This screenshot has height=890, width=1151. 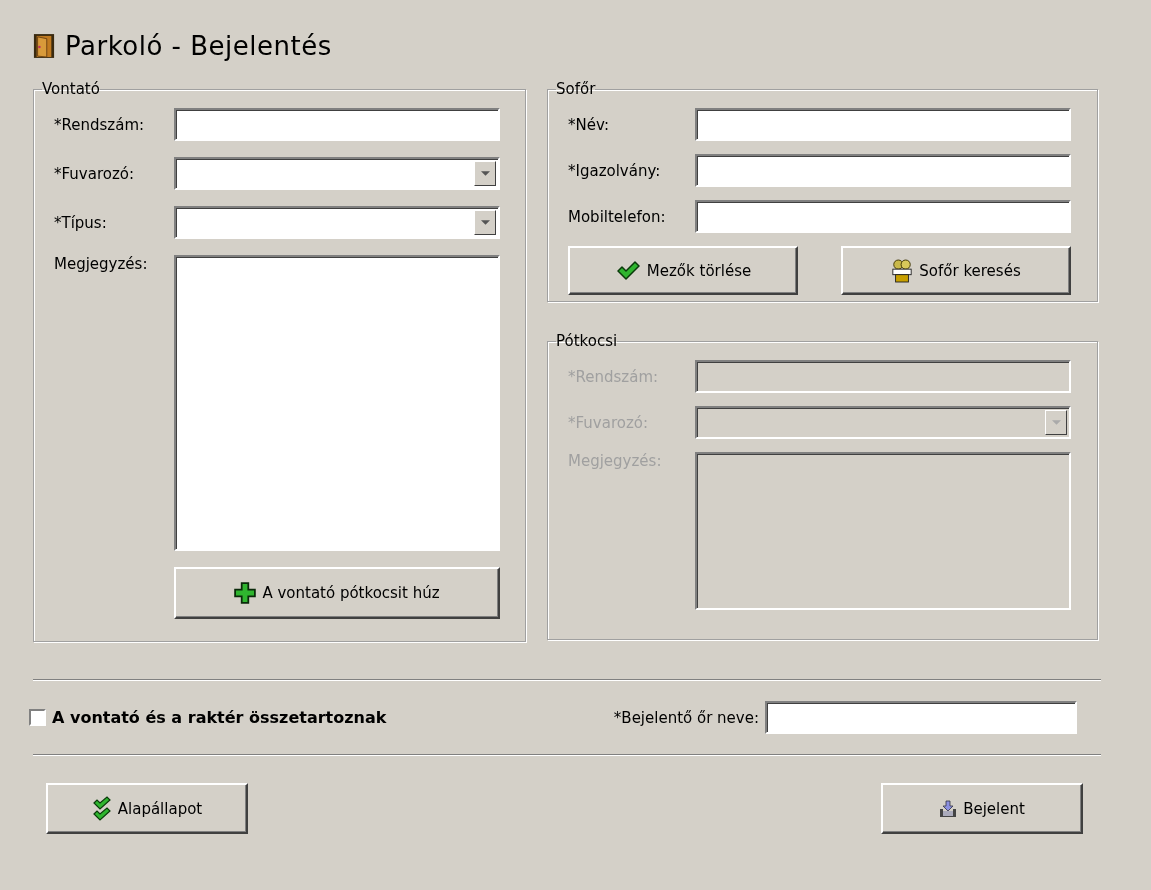 What do you see at coordinates (627, 270) in the screenshot?
I see `checkmark-icon` at bounding box center [627, 270].